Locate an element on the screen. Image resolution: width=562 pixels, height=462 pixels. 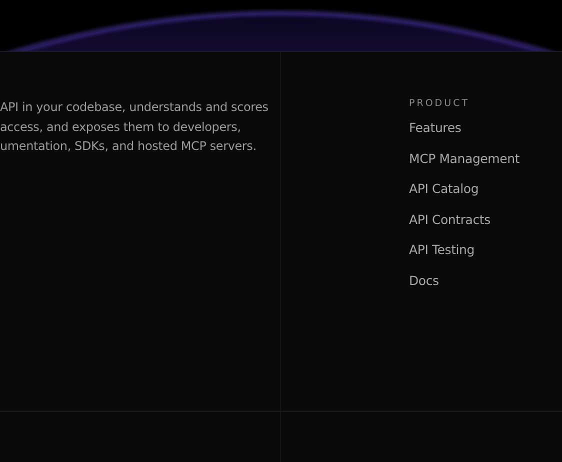
footer-link: API Catalog is located at coordinates (444, 189).